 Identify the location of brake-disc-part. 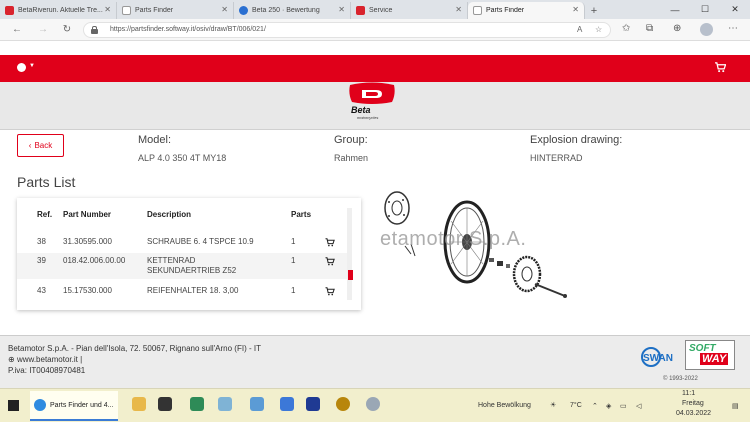
(397, 208).